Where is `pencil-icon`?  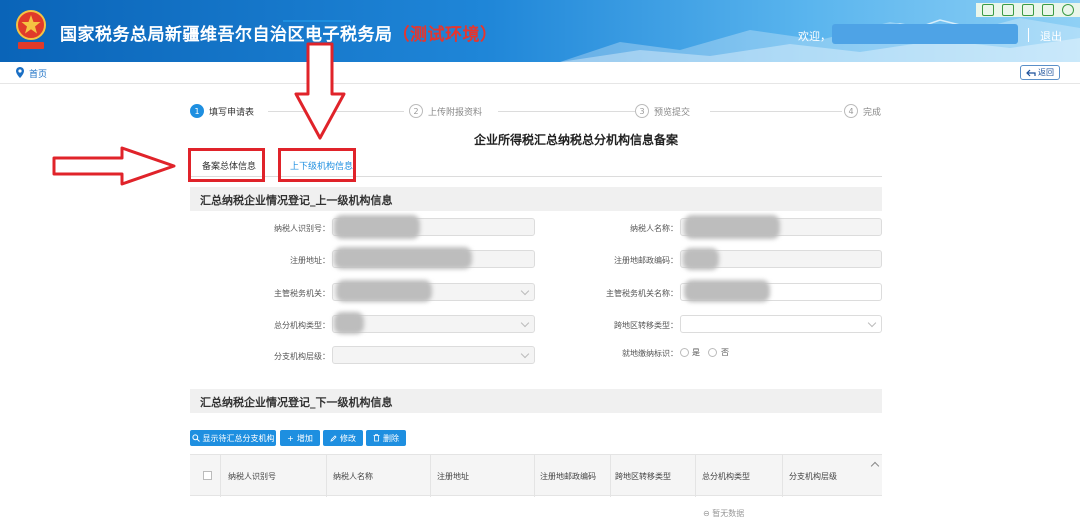 pencil-icon is located at coordinates (333, 438).